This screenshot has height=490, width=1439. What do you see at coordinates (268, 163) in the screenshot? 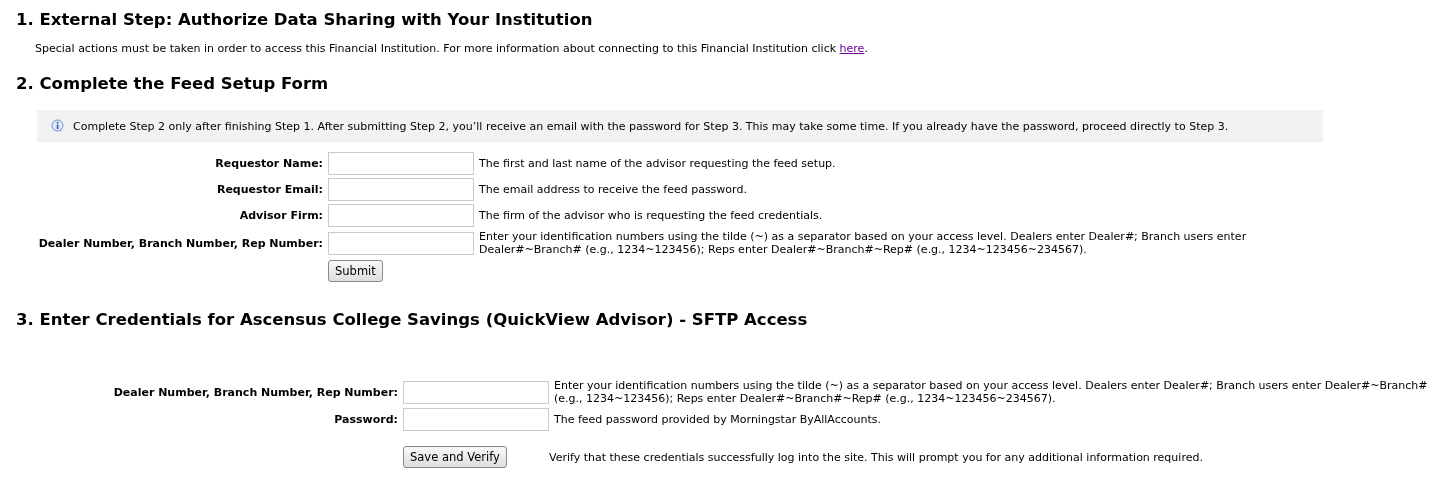
I see `field-label: Requestor Name:` at bounding box center [268, 163].